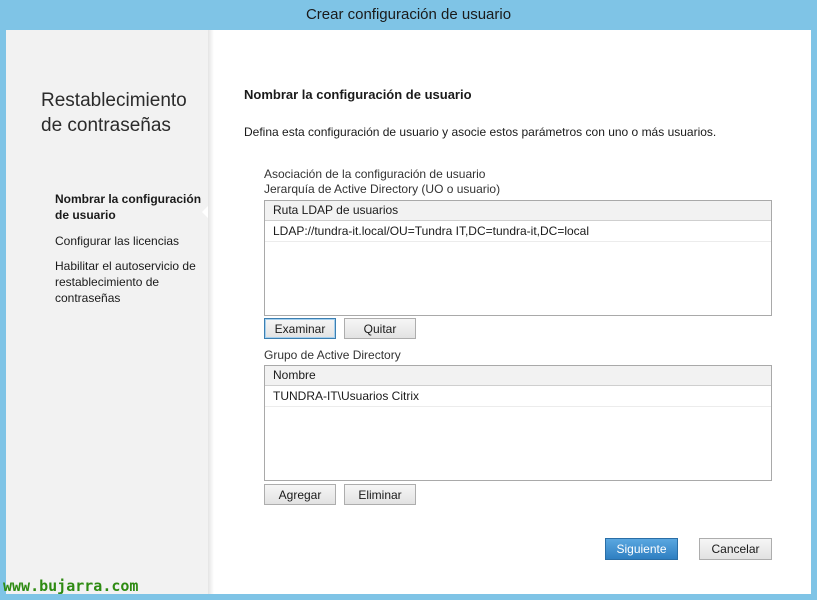 This screenshot has width=817, height=600. I want to click on ad-group-label: Grupo de Active Directory, so click(332, 355).